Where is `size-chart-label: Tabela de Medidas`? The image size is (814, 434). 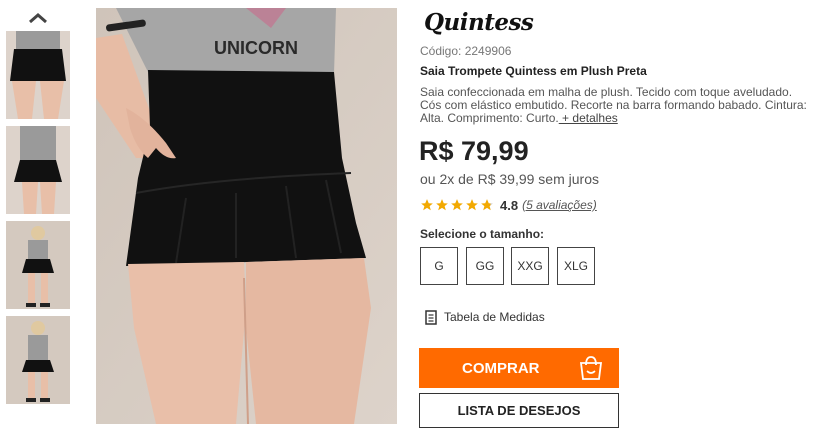
size-chart-label: Tabela de Medidas is located at coordinates (494, 317).